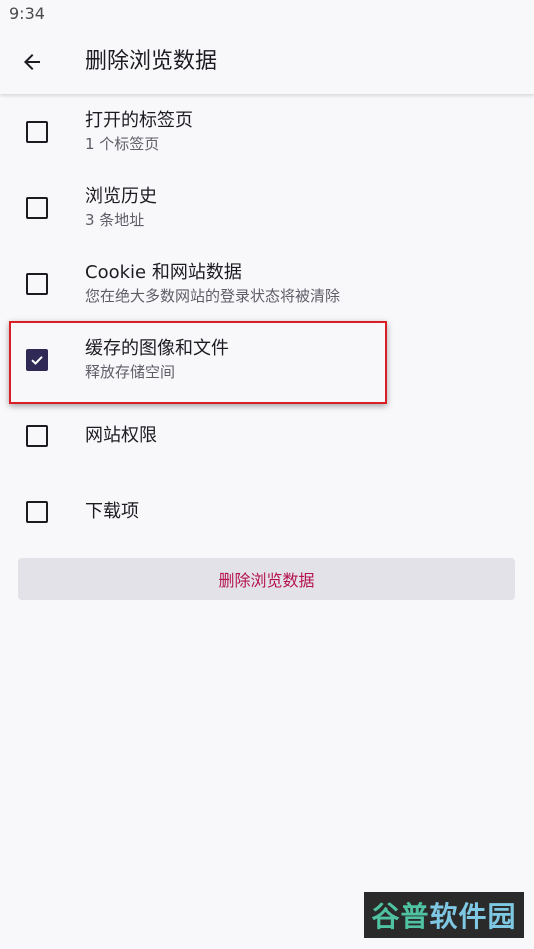 The width and height of the screenshot is (534, 949). I want to click on option-cached-images: 缓存的图像和文件 释放存储空间, so click(267, 360).